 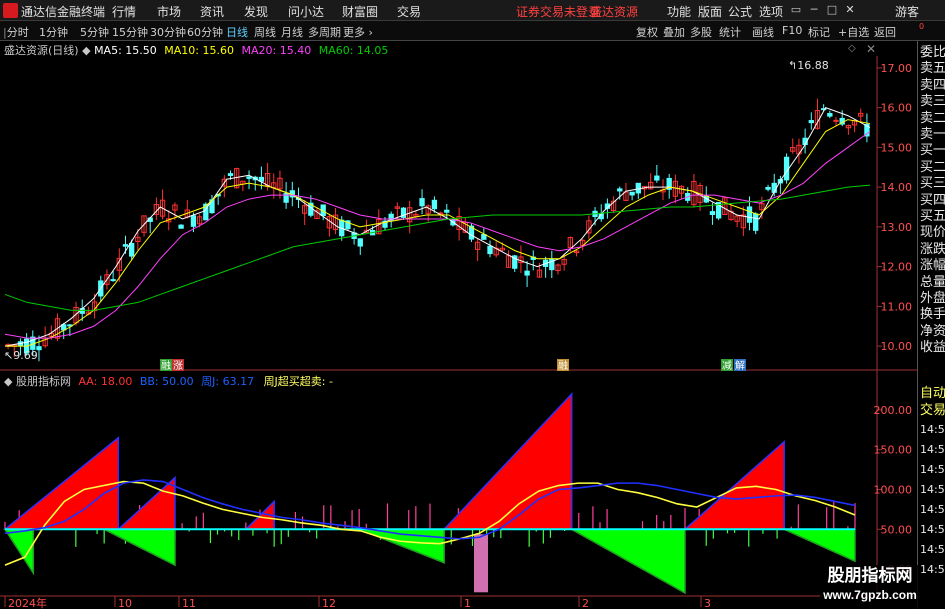 What do you see at coordinates (932, 101) in the screenshot?
I see `quote-label-3: 卖三` at bounding box center [932, 101].